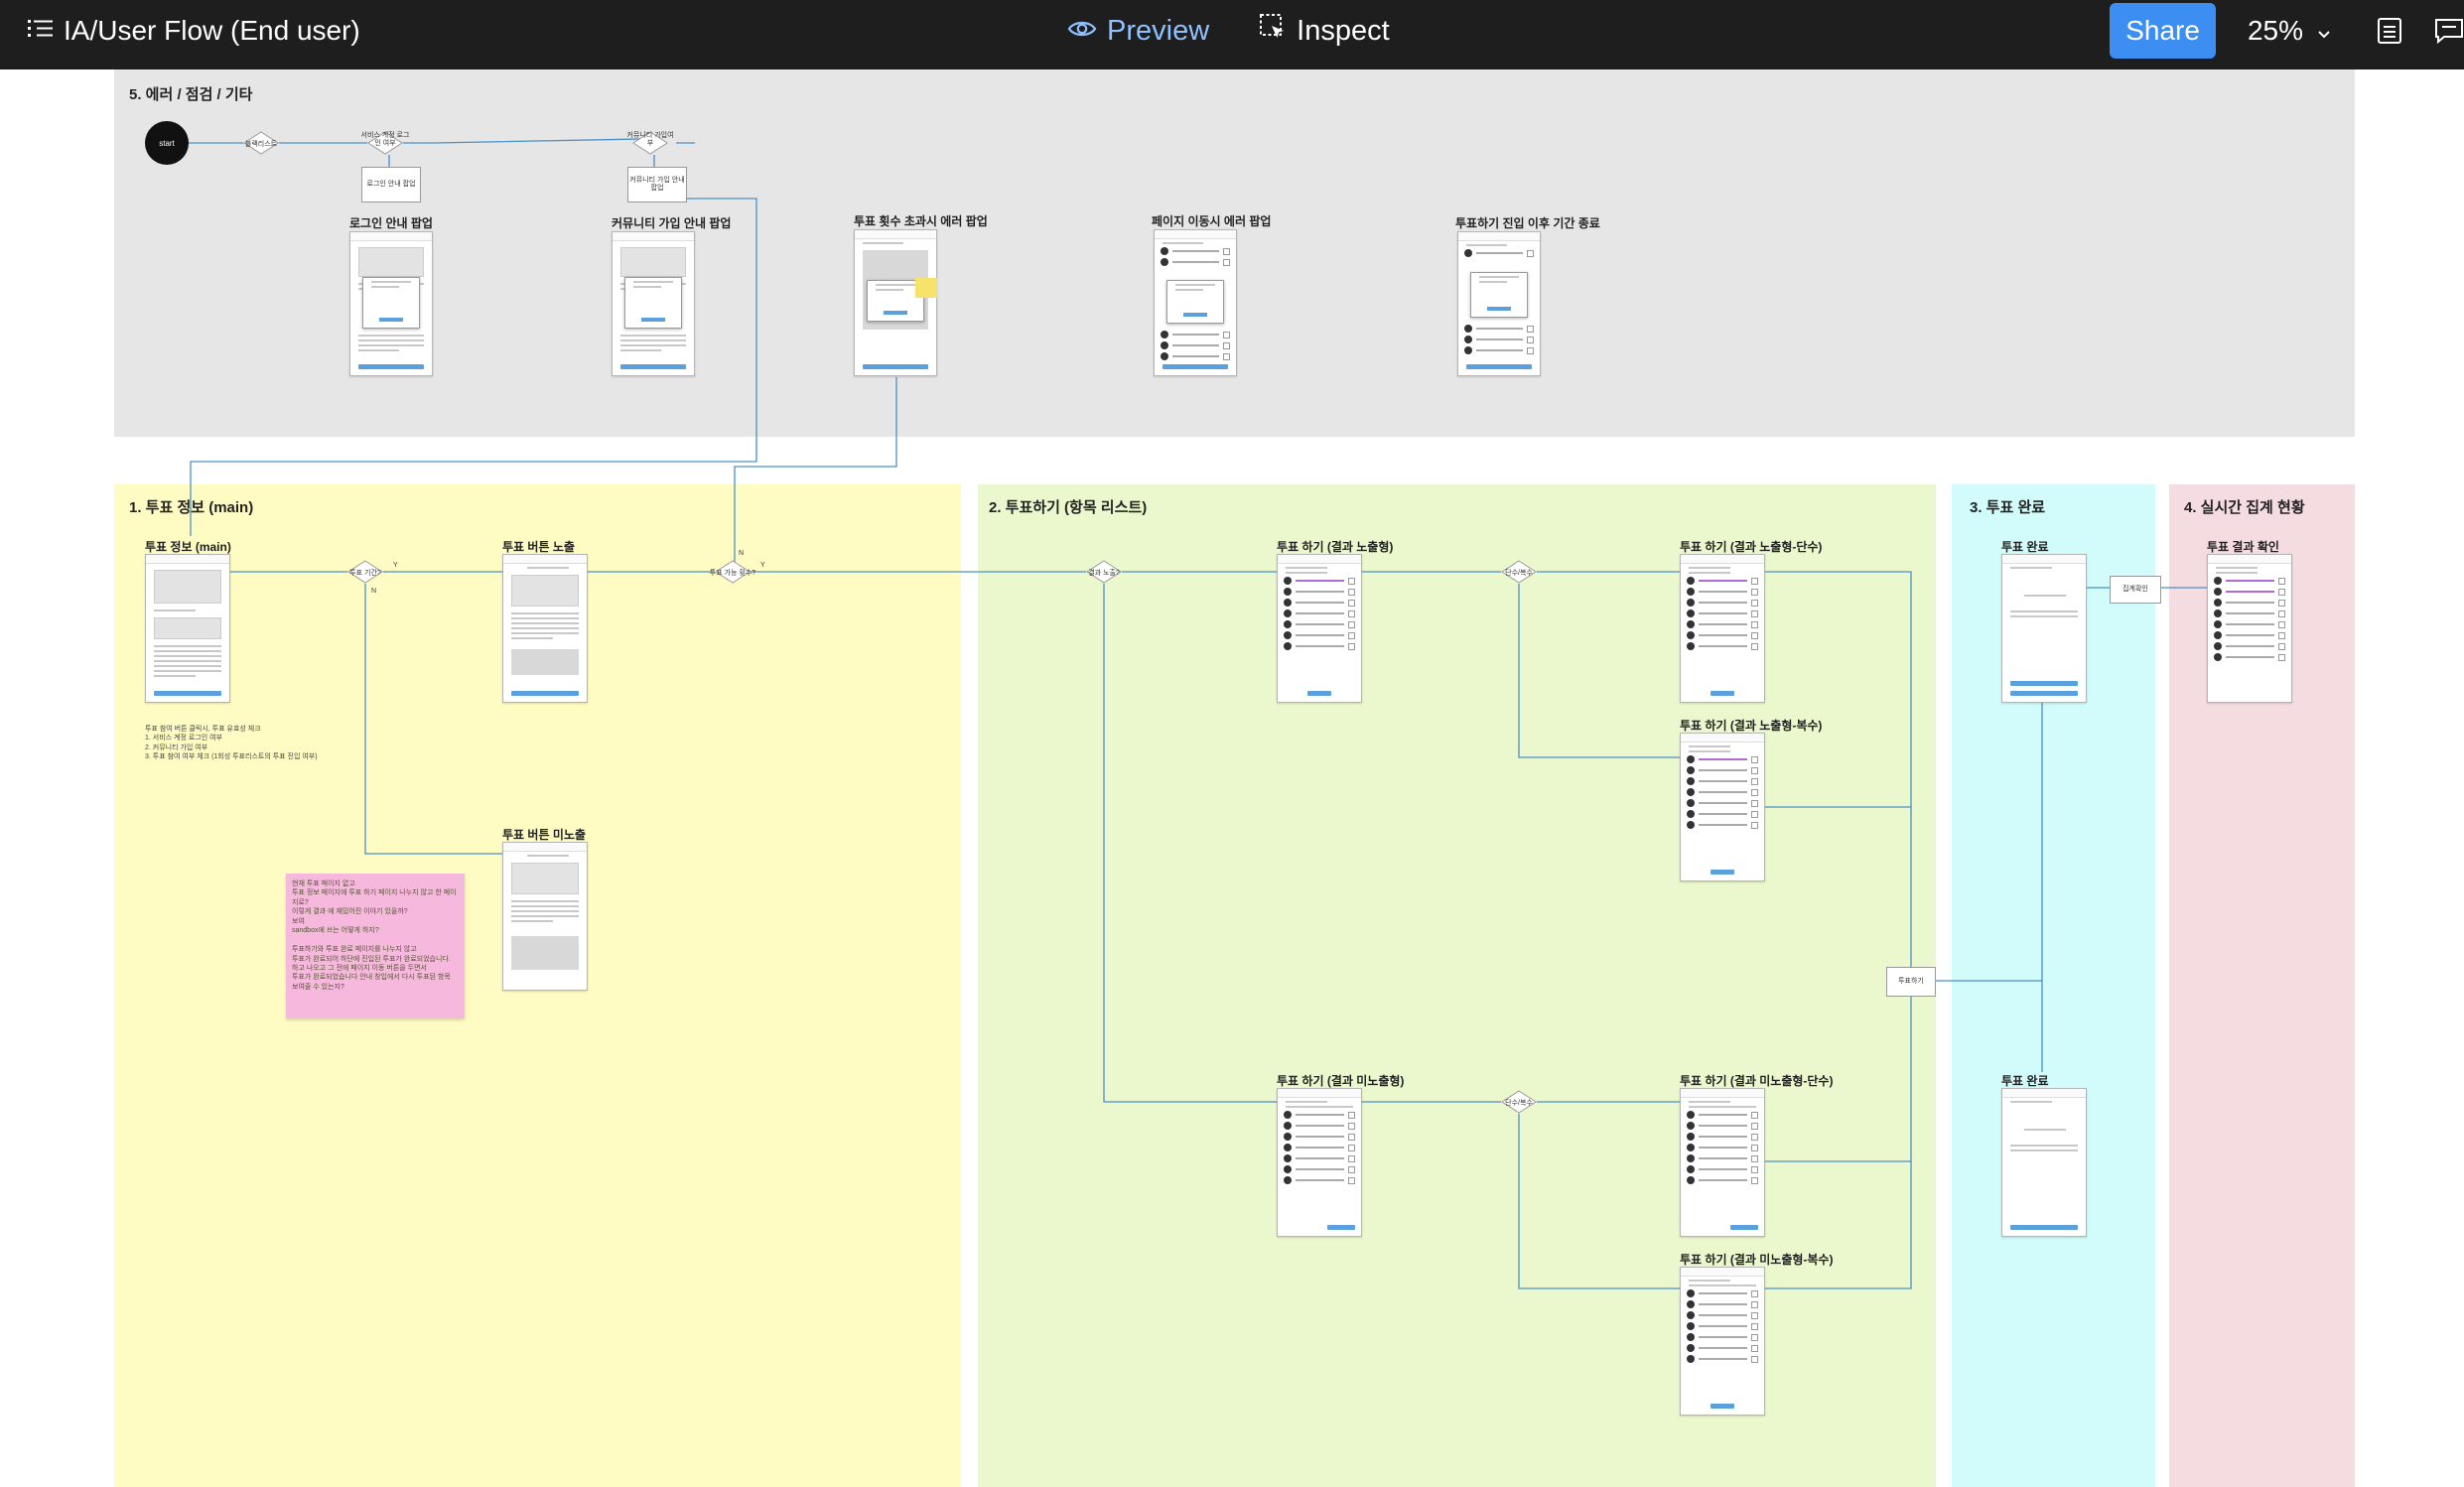 The width and height of the screenshot is (2464, 1487). I want to click on frame-vote-result-visible-multi, so click(1722, 807).